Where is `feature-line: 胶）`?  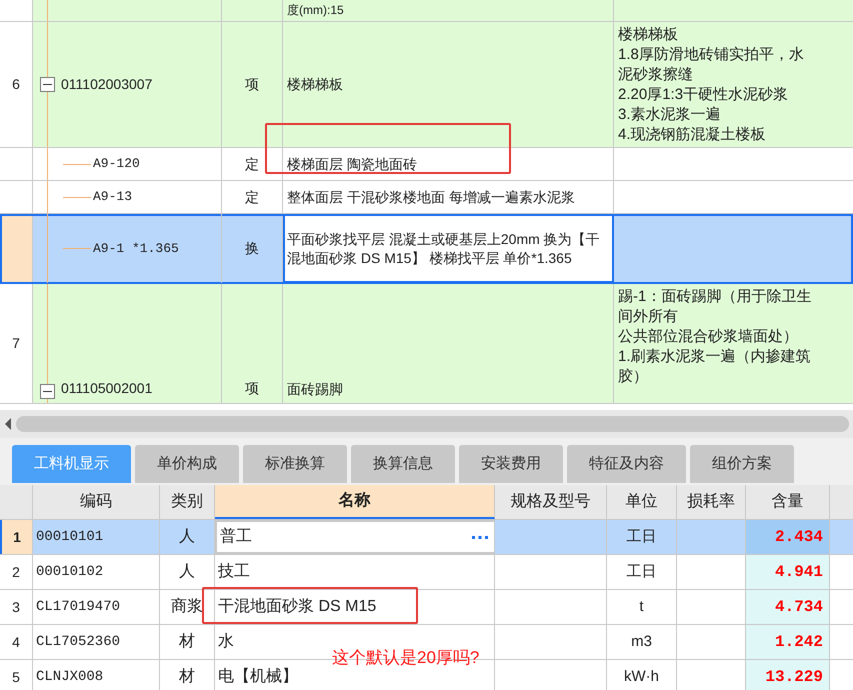
feature-line: 胶） is located at coordinates (633, 377).